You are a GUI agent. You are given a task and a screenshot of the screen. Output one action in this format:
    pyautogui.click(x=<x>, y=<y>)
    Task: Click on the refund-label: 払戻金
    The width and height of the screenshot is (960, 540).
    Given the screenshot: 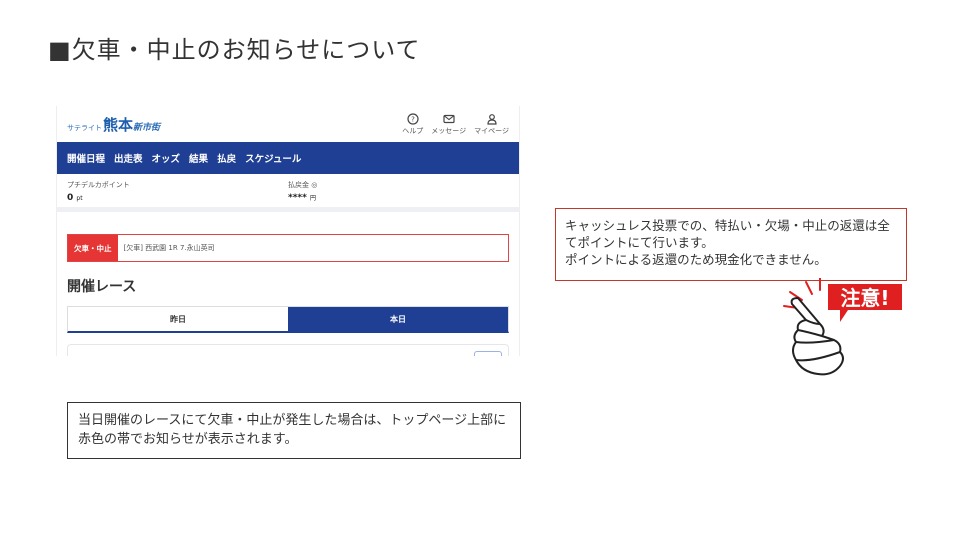 What is the action you would take?
    pyautogui.click(x=298, y=185)
    